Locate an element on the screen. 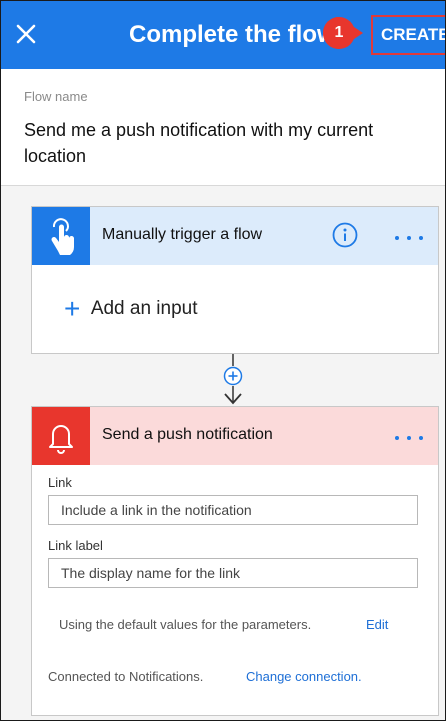 This screenshot has width=446, height=721. link-input is located at coordinates (233, 510).